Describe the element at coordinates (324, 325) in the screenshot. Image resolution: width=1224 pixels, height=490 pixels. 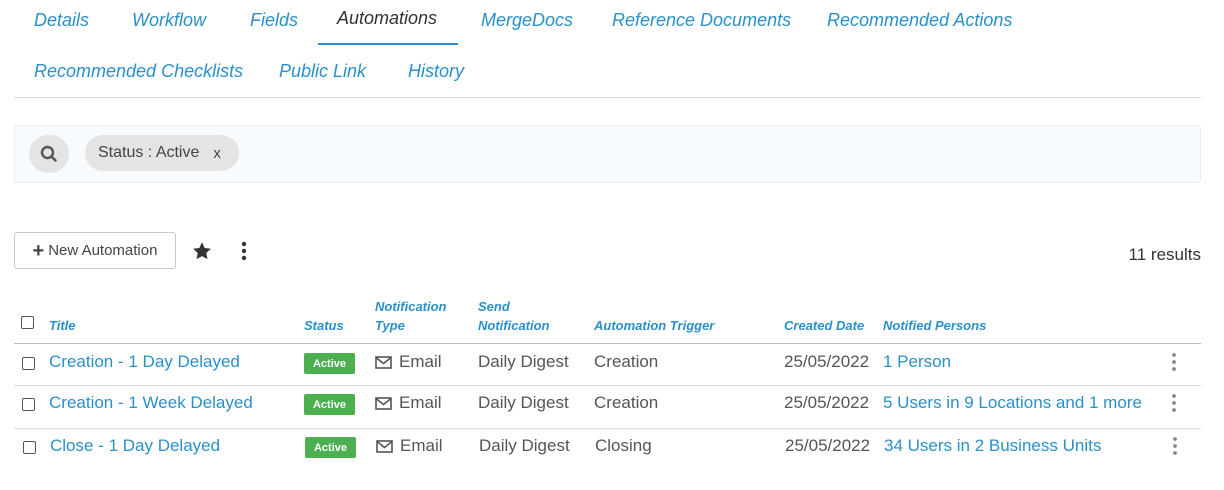
I see `column-header-status: Status` at that location.